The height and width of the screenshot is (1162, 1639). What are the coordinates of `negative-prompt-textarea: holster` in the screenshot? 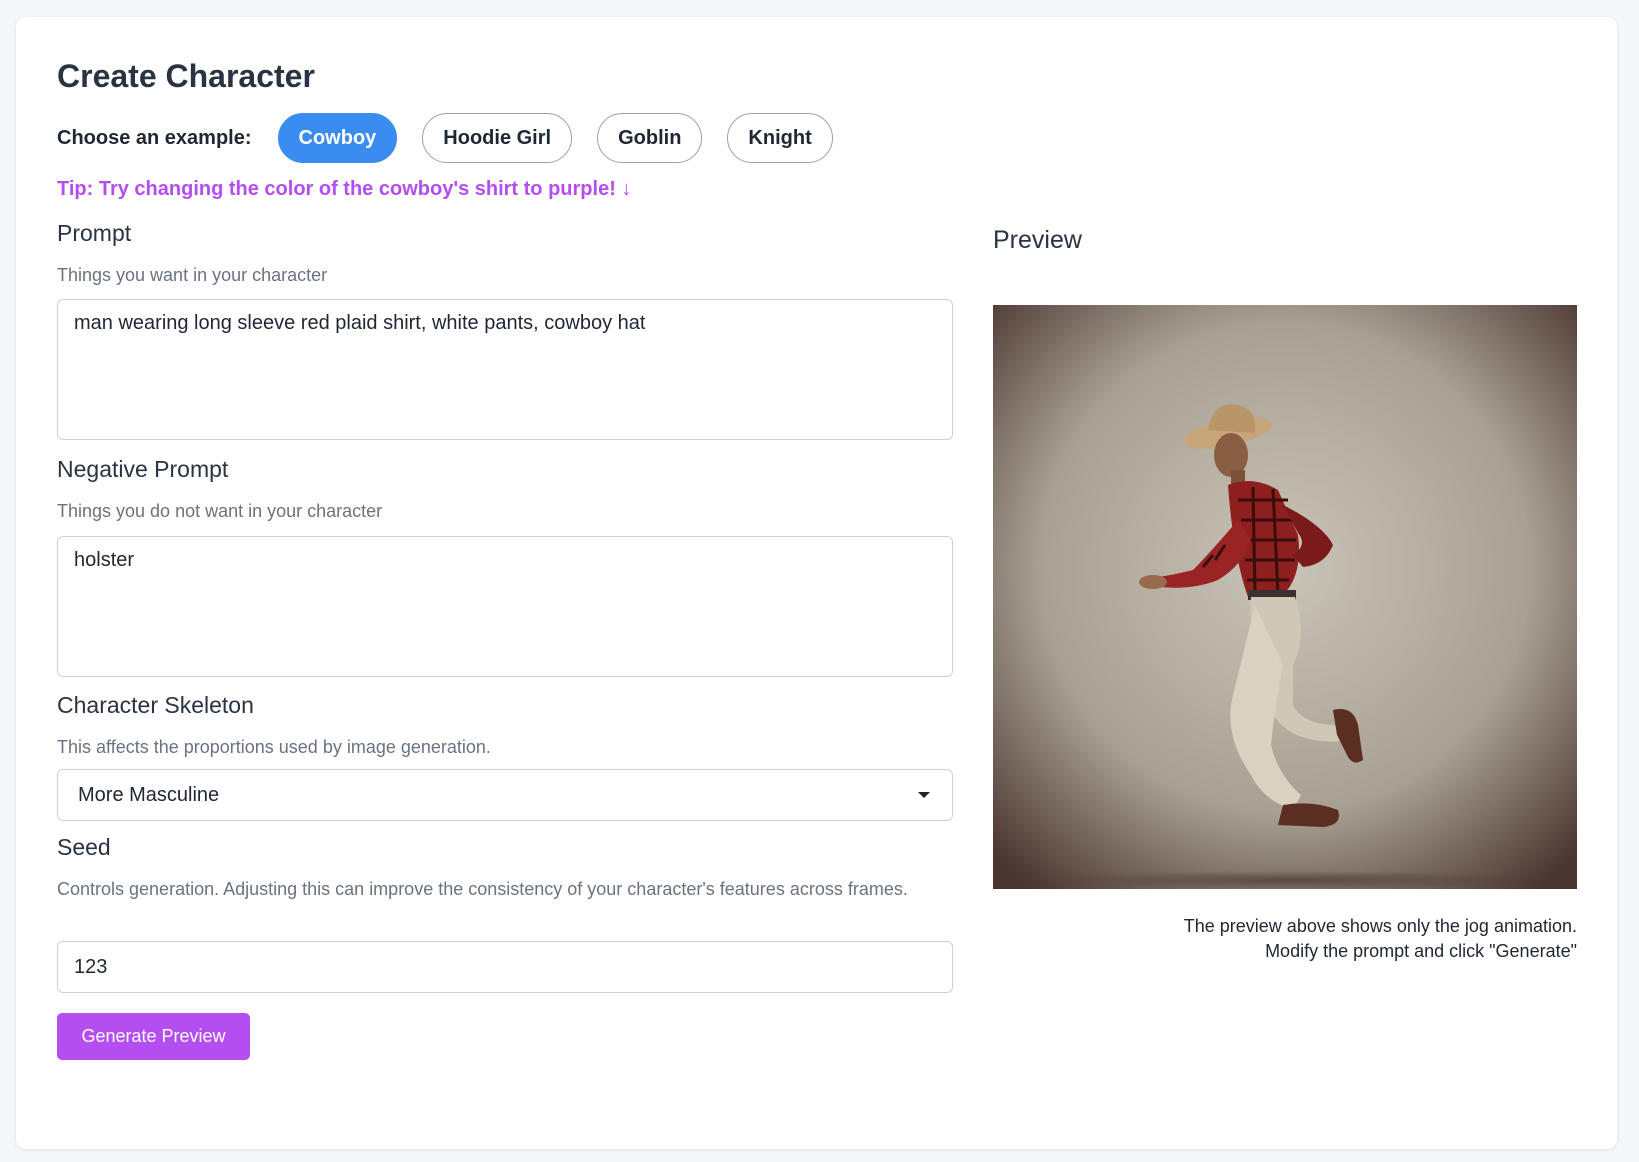 It's located at (505, 606).